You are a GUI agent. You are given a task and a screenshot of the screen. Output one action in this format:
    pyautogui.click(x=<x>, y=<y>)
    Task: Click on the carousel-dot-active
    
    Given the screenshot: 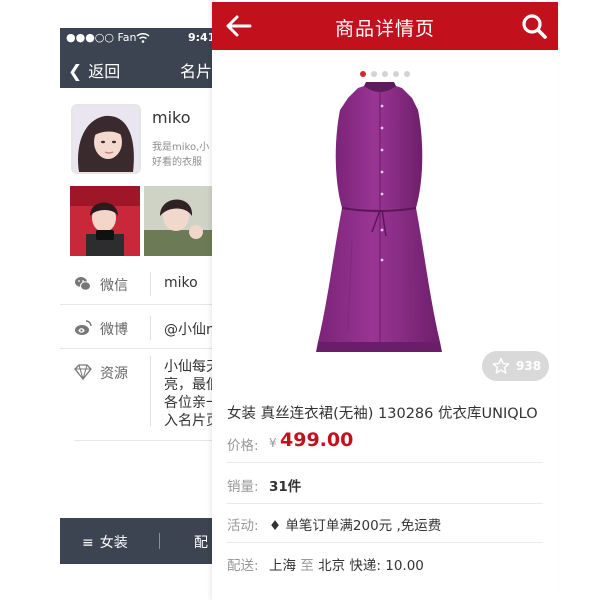 What is the action you would take?
    pyautogui.click(x=363, y=74)
    